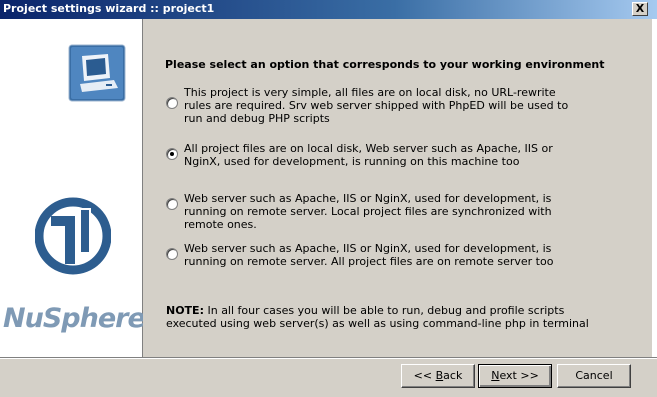  What do you see at coordinates (328, 358) in the screenshot?
I see `footer-separator` at bounding box center [328, 358].